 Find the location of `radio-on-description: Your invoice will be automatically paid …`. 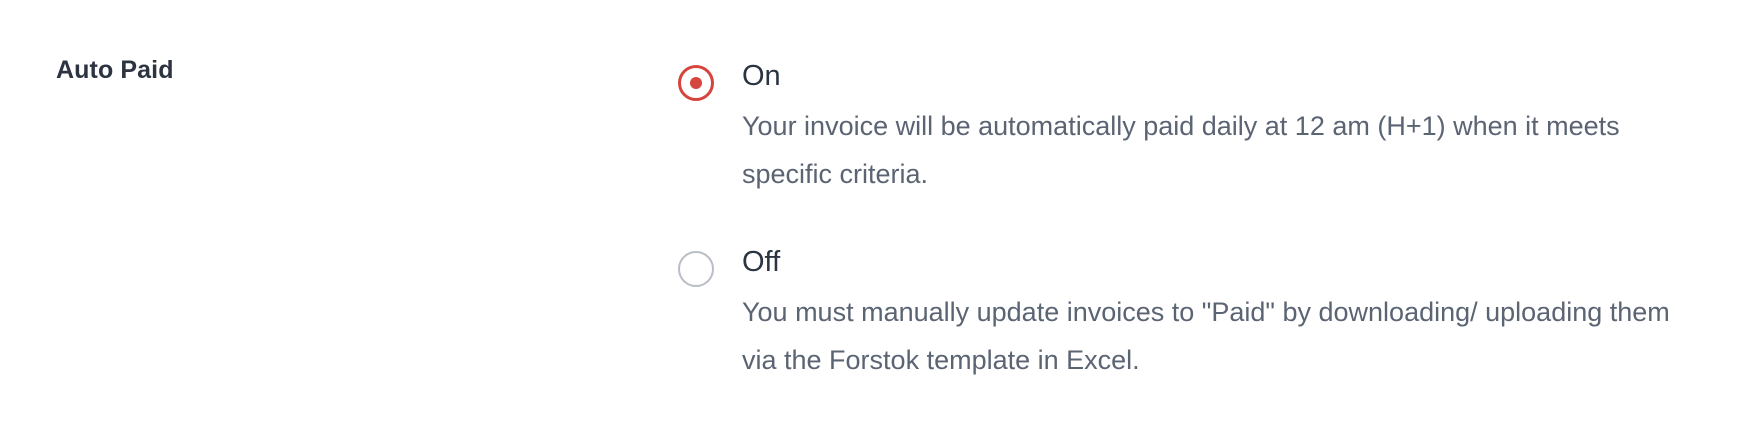

radio-on-description: Your invoice will be automatically paid … is located at coordinates (1181, 150).